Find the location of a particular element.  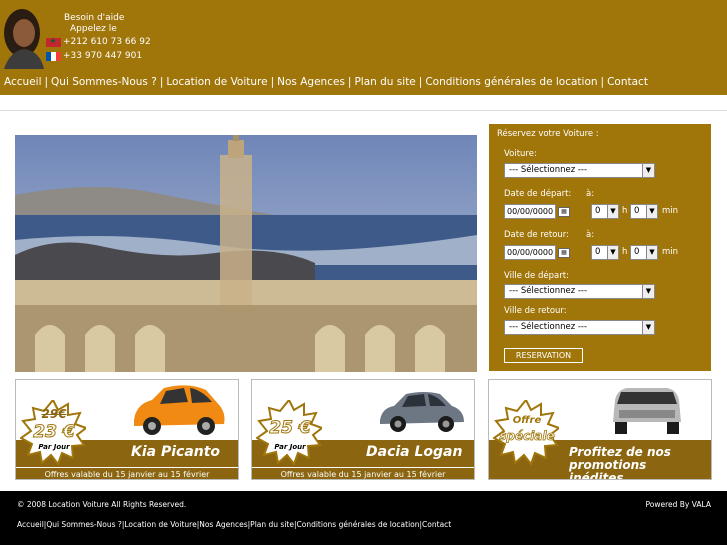

car-select-value: --- Sélectionnez --- is located at coordinates (548, 170).